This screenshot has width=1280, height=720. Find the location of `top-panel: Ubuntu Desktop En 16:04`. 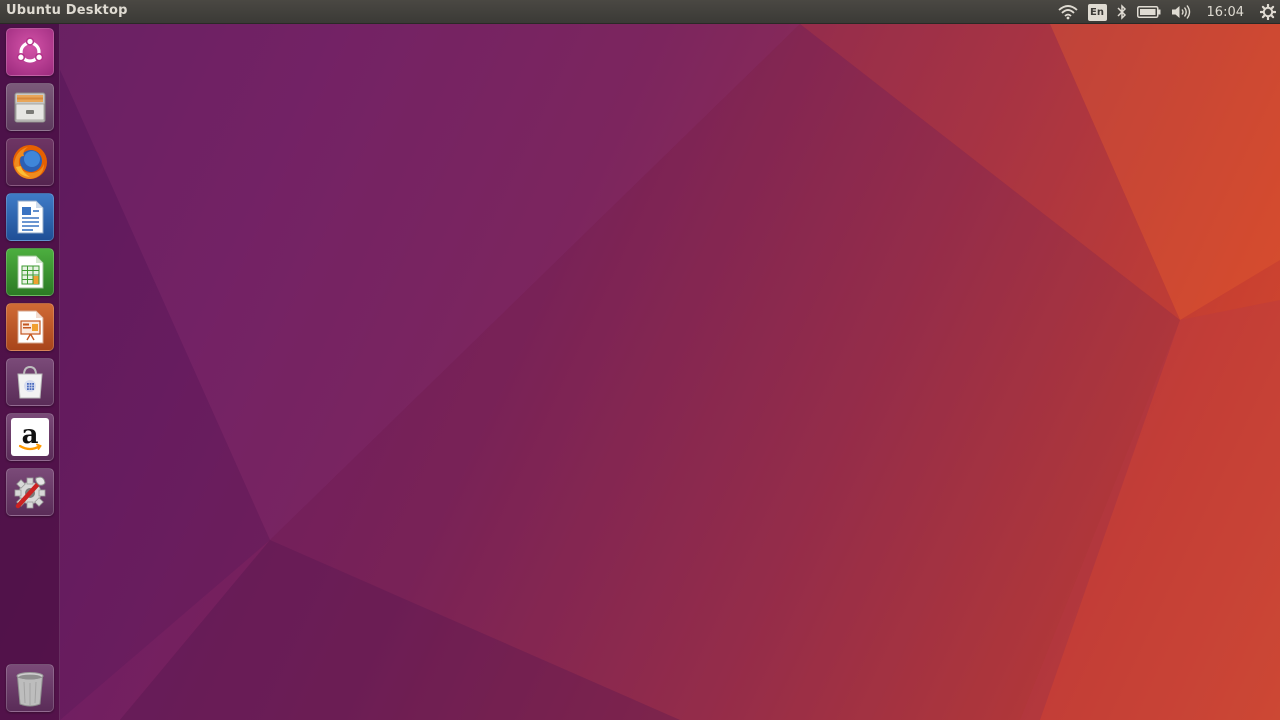

top-panel: Ubuntu Desktop En 16:04 is located at coordinates (640, 12).